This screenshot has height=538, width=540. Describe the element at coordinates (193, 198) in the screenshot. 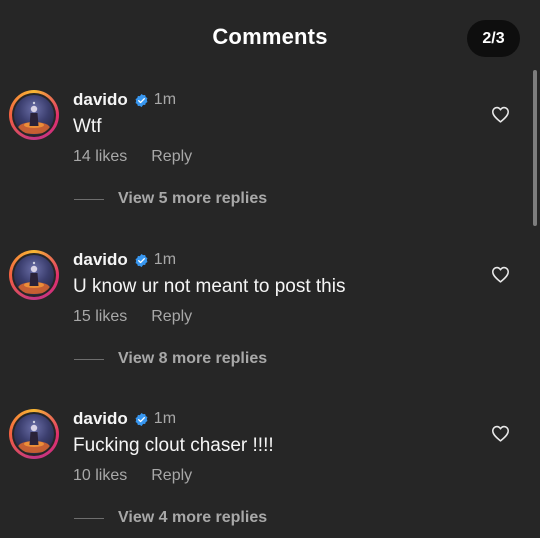

I see `view-replies-label: View 5 more replies` at that location.